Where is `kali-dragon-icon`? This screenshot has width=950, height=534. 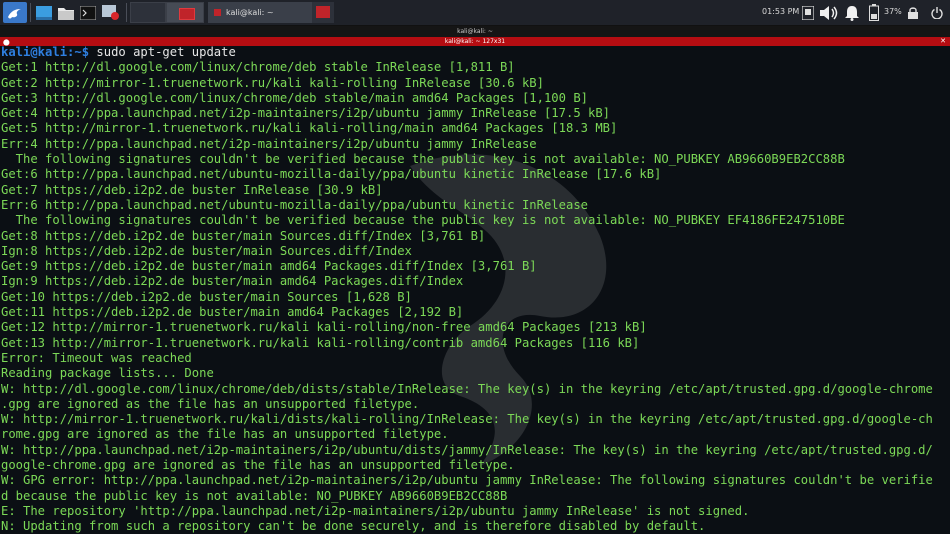
kali-dragon-icon is located at coordinates (14, 13).